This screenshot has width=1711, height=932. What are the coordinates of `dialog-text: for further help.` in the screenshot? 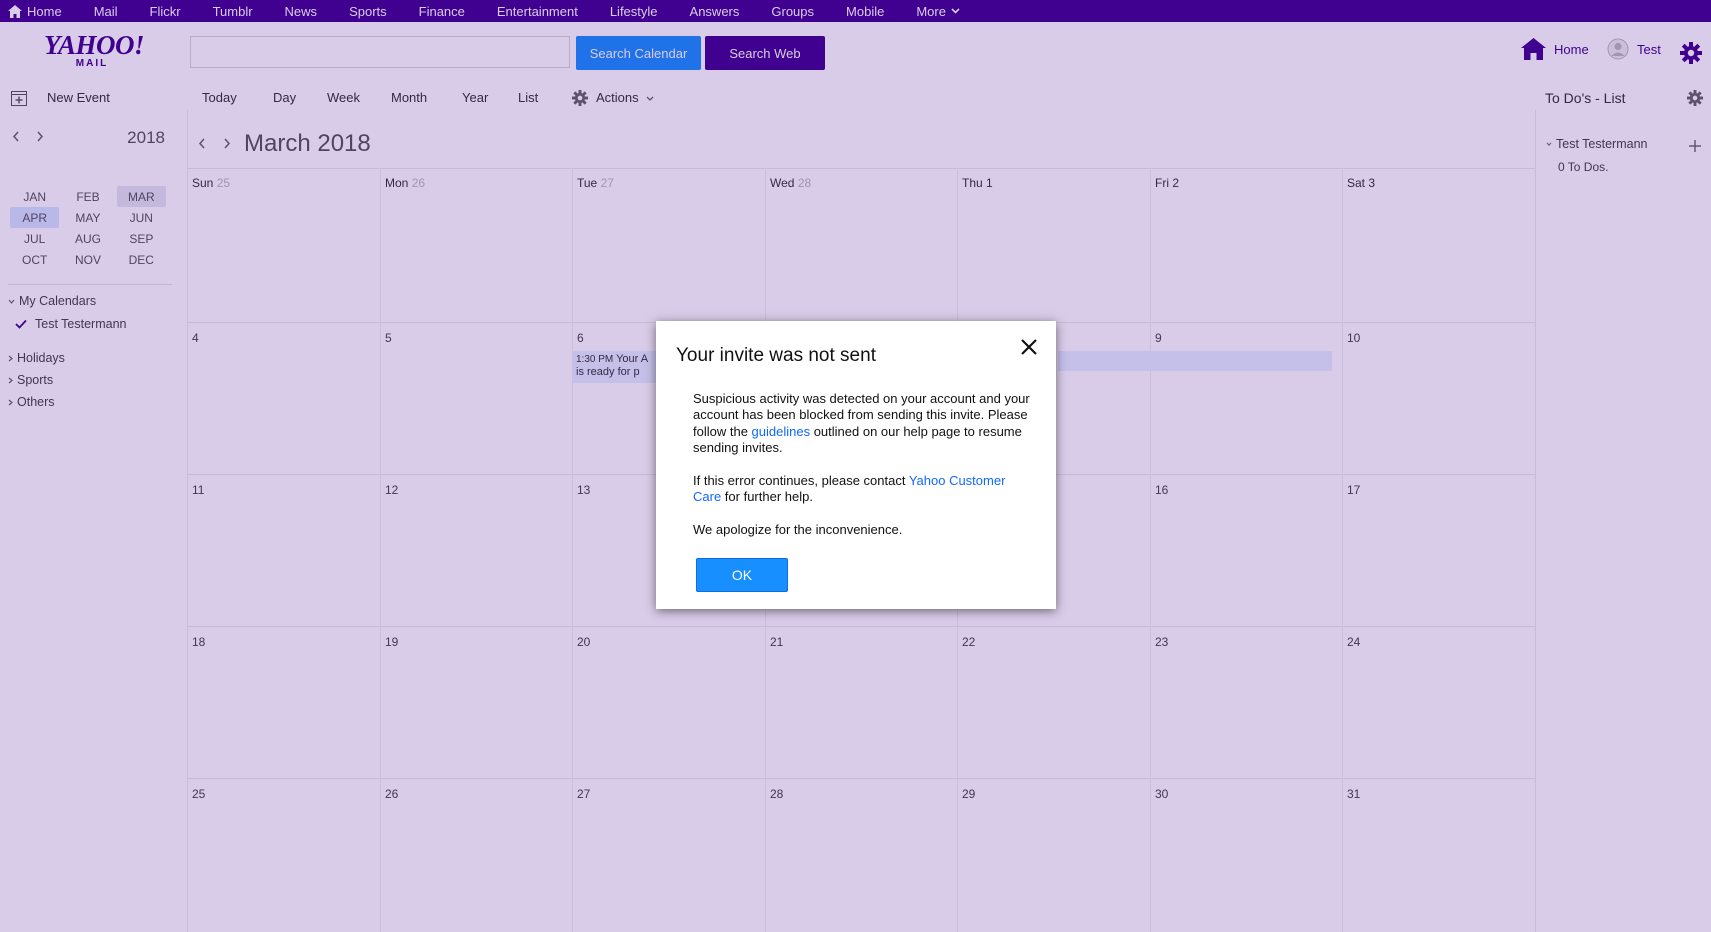 It's located at (767, 497).